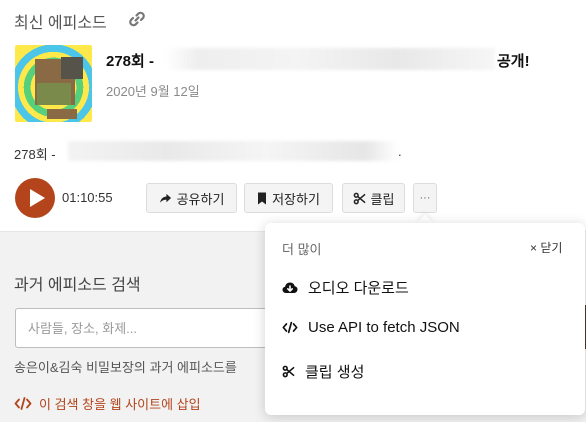 This screenshot has width=586, height=422. I want to click on redacted-description-text, so click(233, 151).